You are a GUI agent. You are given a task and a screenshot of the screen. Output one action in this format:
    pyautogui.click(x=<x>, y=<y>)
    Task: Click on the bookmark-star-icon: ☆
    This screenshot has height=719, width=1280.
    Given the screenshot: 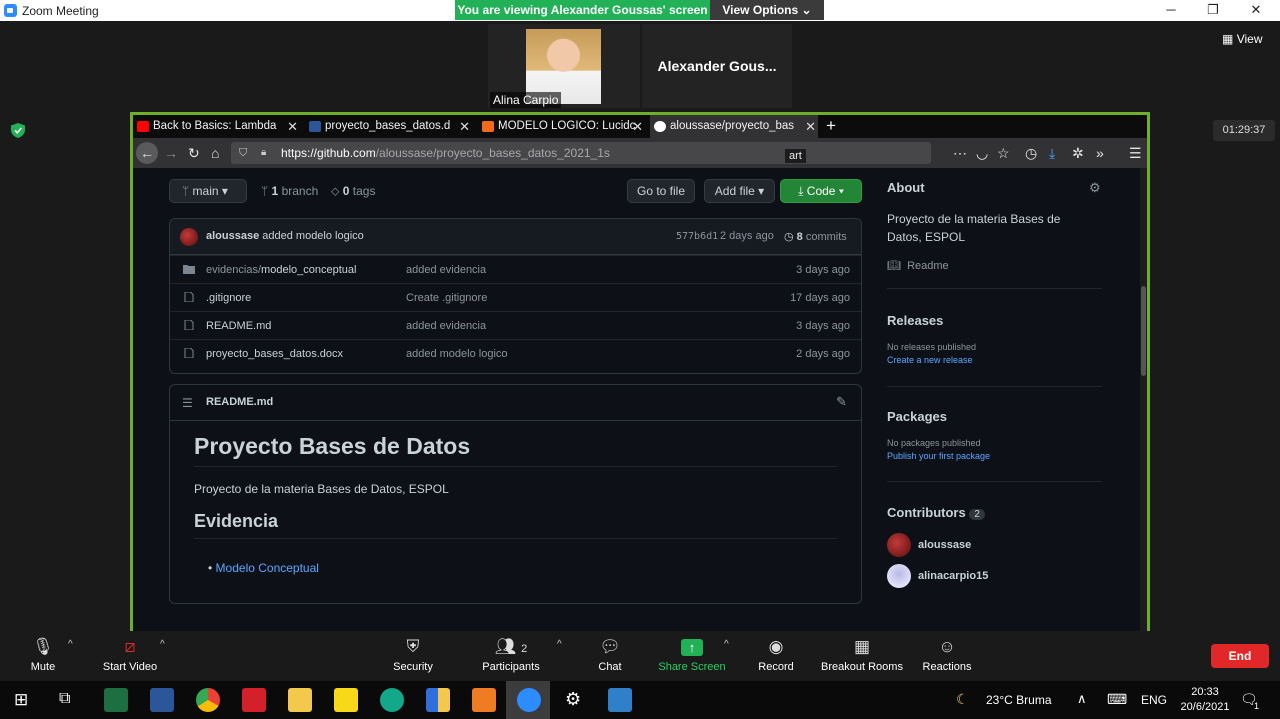 What is the action you would take?
    pyautogui.click(x=1003, y=153)
    